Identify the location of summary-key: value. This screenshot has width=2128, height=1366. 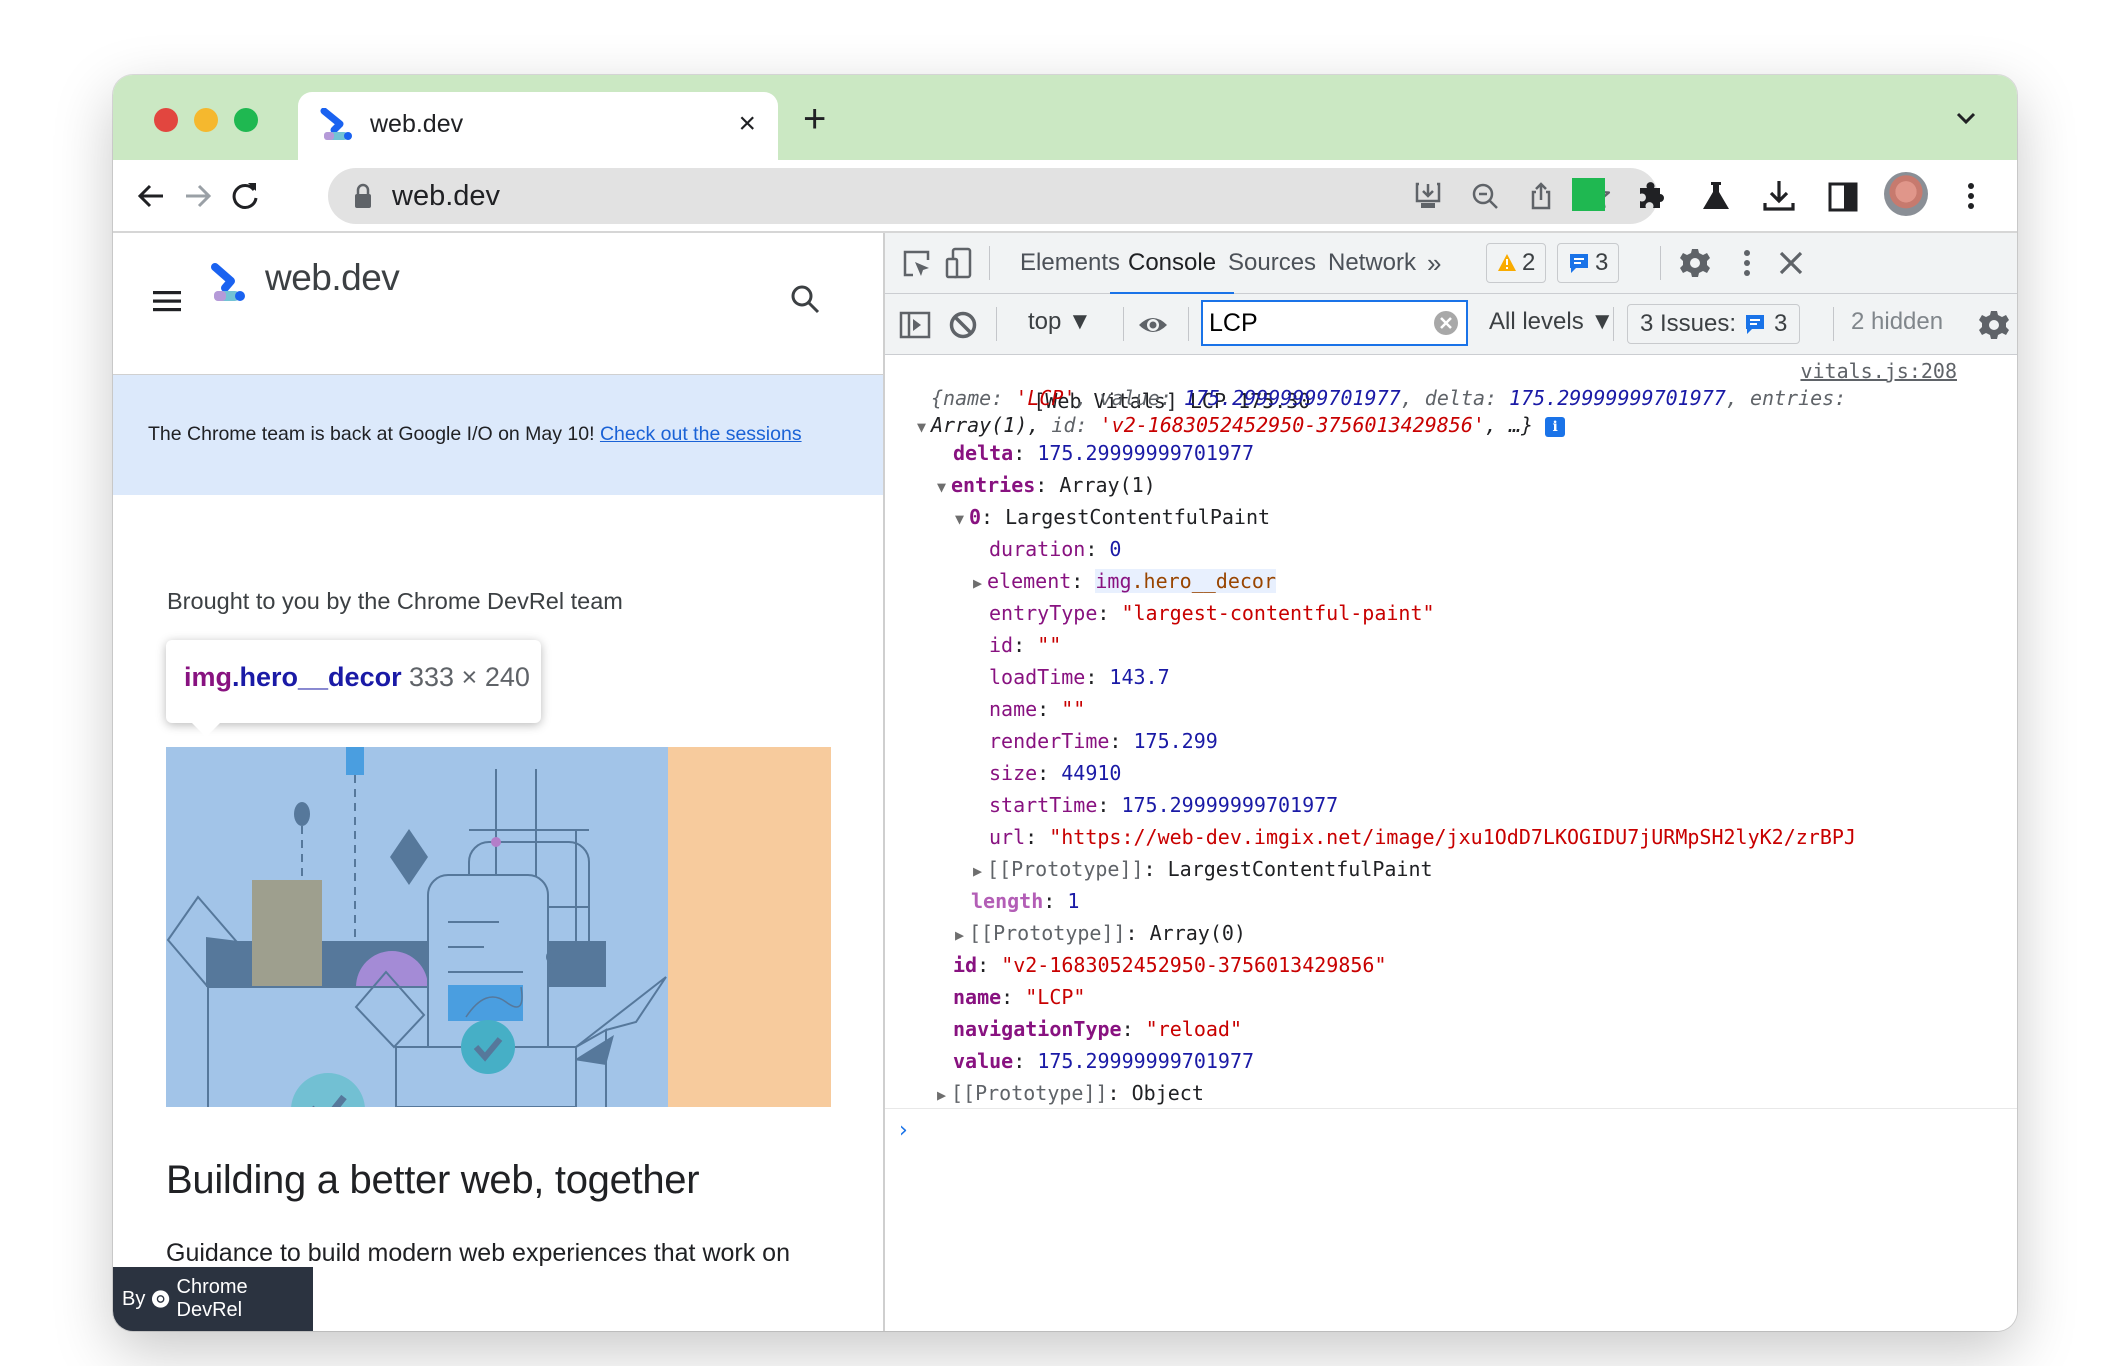
(1129, 398).